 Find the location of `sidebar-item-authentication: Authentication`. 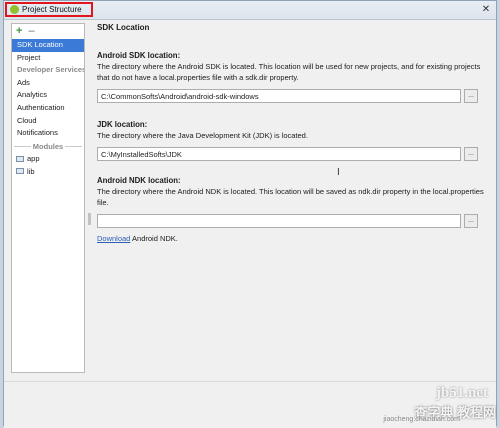

sidebar-item-authentication: Authentication is located at coordinates (48, 108).